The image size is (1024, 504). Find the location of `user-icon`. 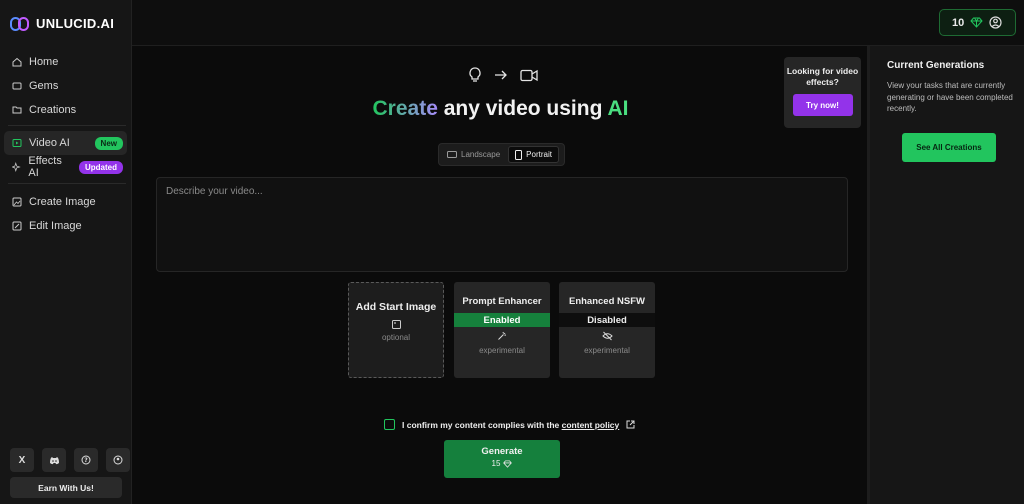

user-icon is located at coordinates (118, 460).